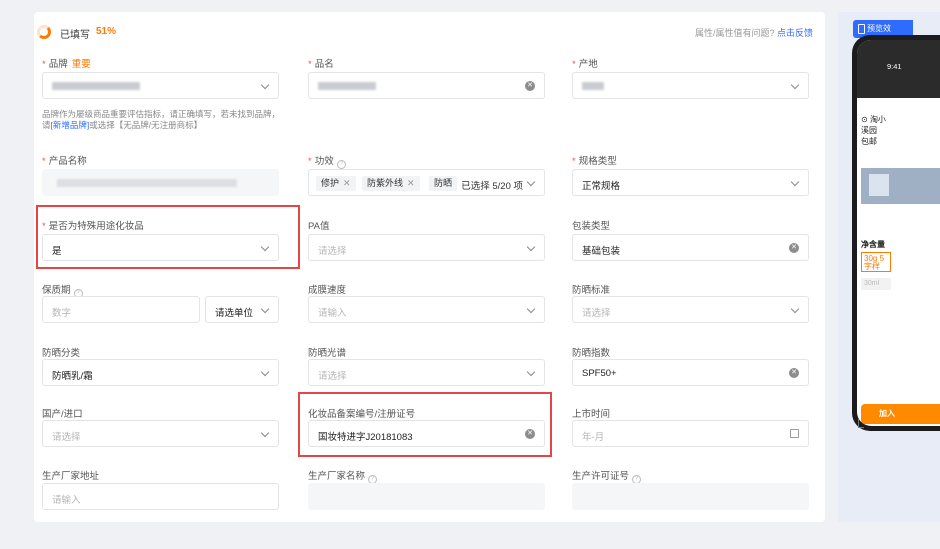 The width and height of the screenshot is (940, 549). What do you see at coordinates (426, 372) in the screenshot?
I see `sun-spectrum-select: 请选择` at bounding box center [426, 372].